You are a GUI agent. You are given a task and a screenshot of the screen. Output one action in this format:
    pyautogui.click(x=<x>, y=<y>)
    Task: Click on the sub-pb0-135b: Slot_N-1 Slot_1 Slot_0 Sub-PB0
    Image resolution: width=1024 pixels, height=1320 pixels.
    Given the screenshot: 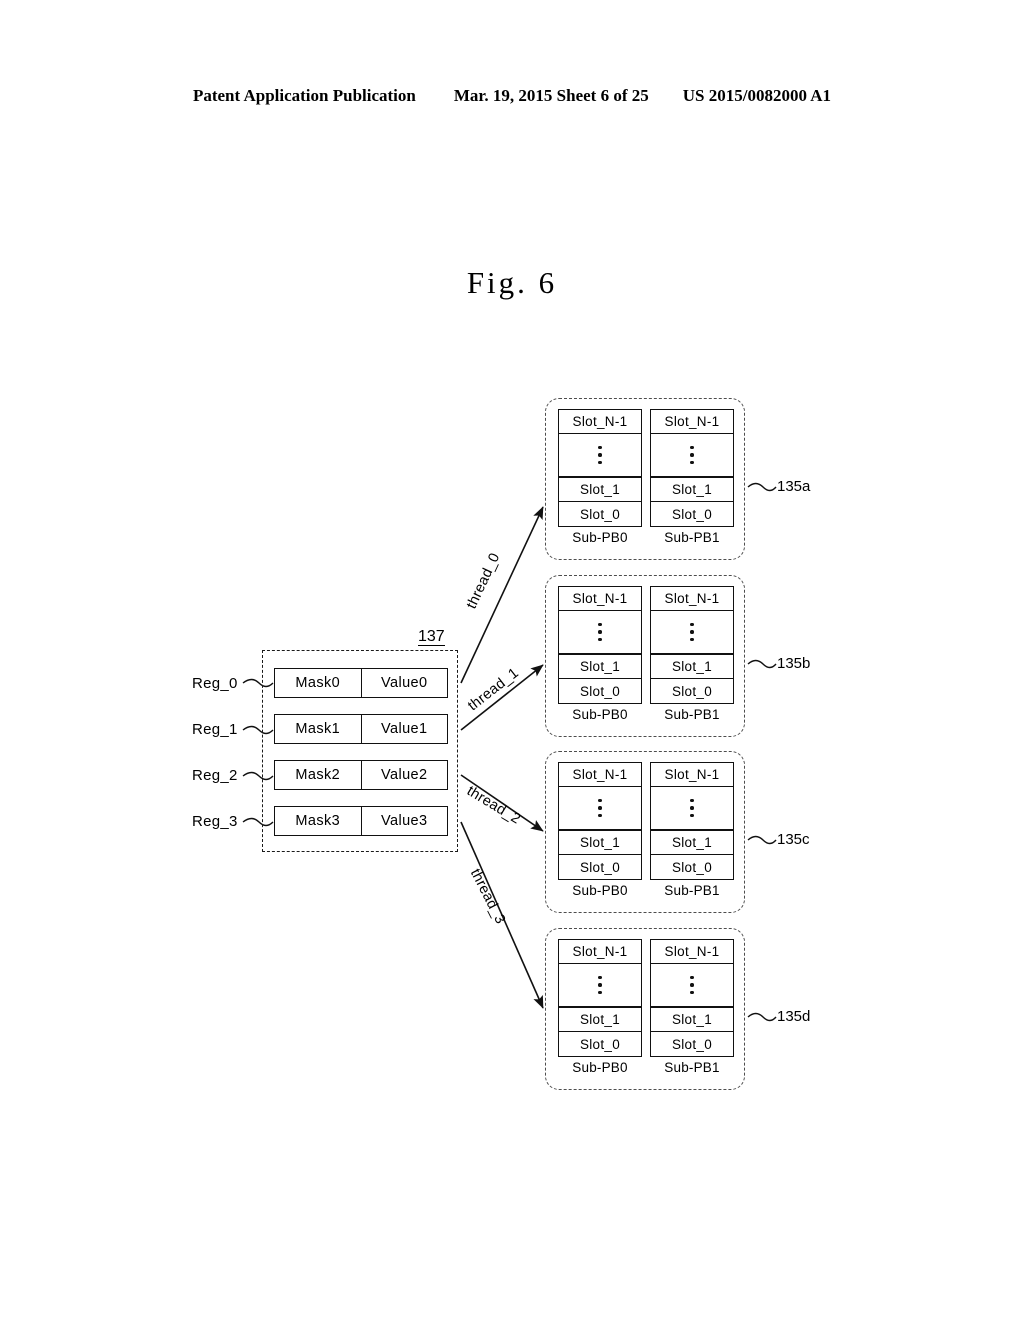 What is the action you would take?
    pyautogui.click(x=600, y=657)
    